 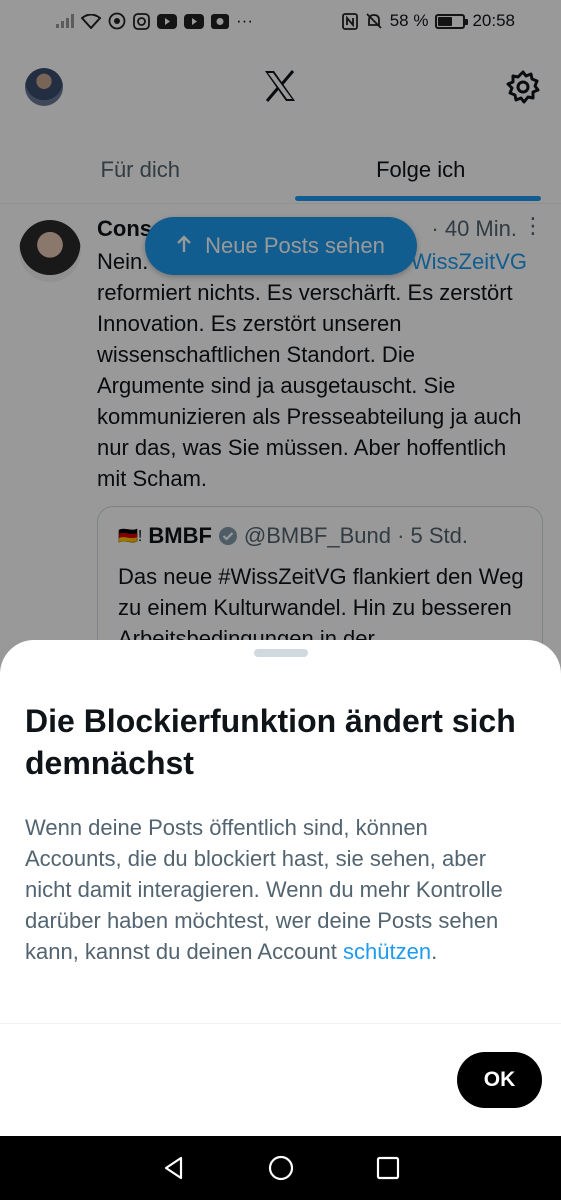 I want to click on ok-button: OK, so click(x=499, y=1080).